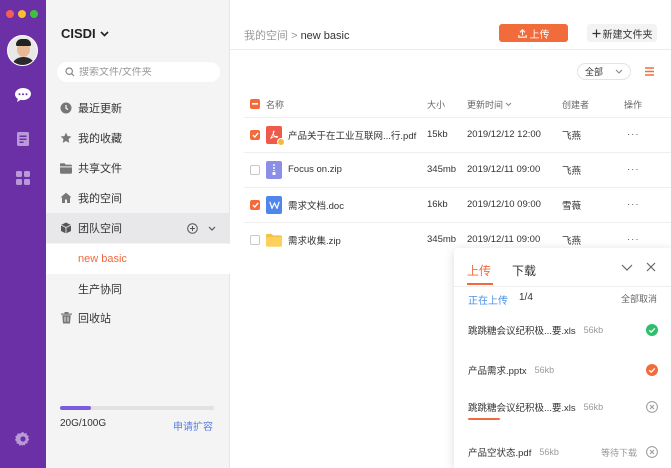 This screenshot has height=468, width=671. Describe the element at coordinates (522, 33) in the screenshot. I see `upload-icon` at that location.